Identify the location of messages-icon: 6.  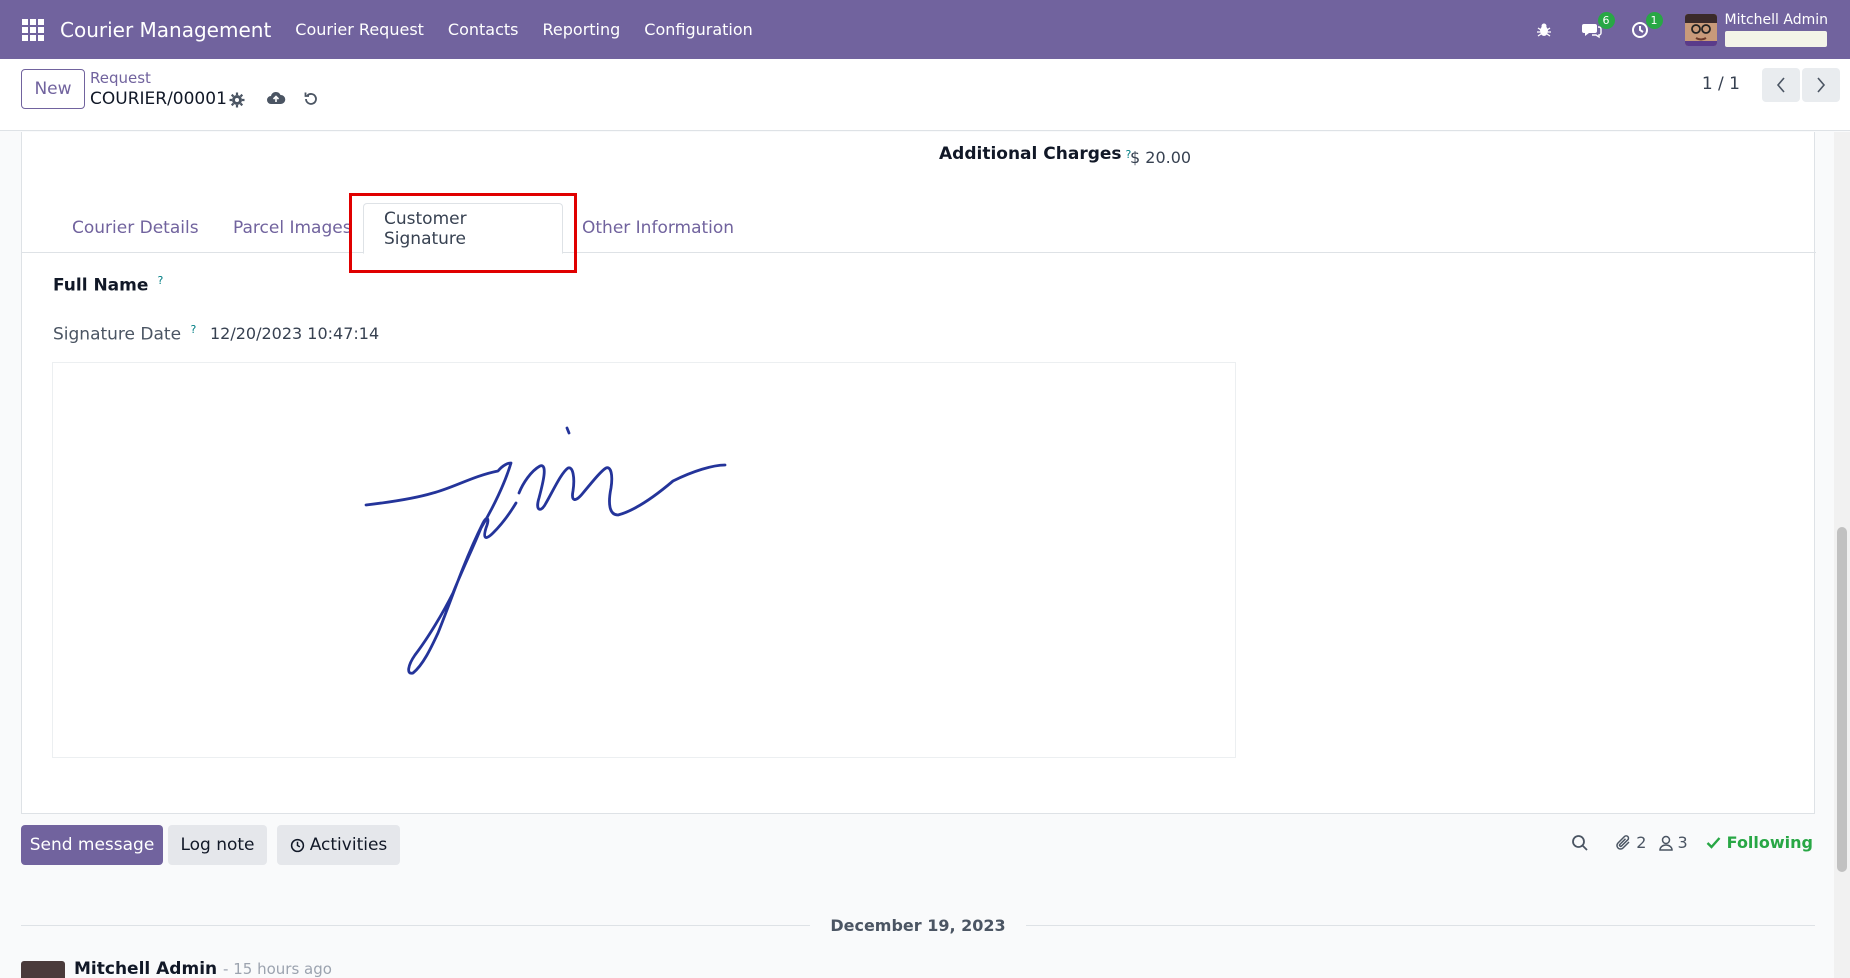
(1596, 28).